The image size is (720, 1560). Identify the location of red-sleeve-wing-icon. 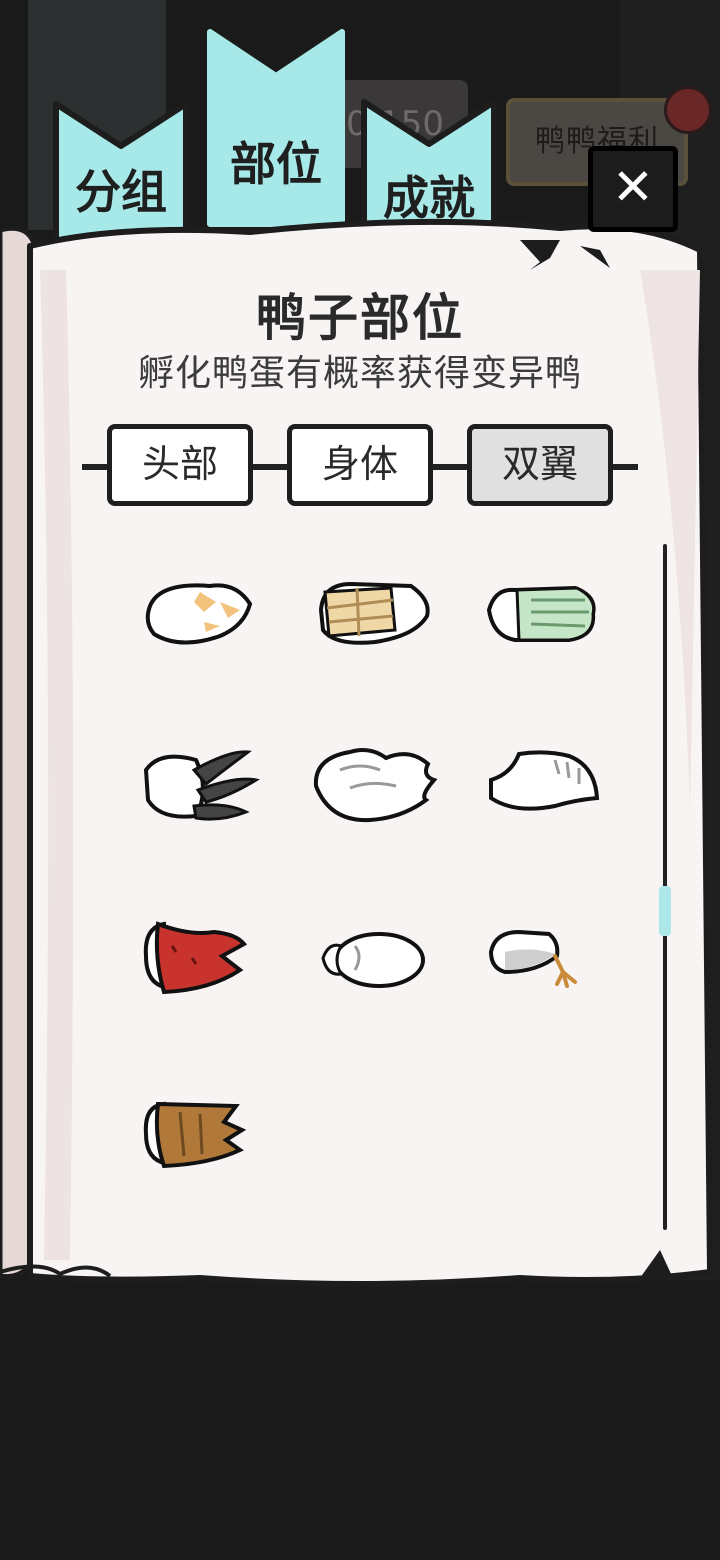
(200, 957).